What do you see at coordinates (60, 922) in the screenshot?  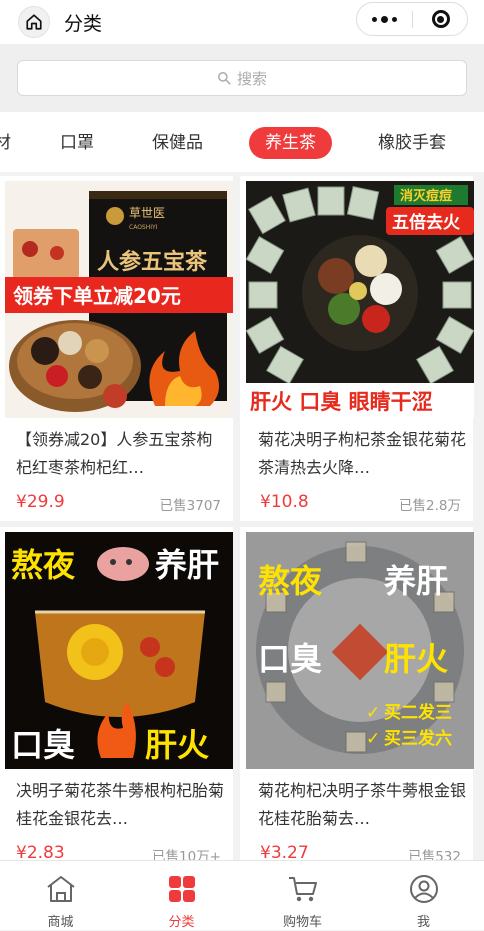 I see `nav-label: 商城` at bounding box center [60, 922].